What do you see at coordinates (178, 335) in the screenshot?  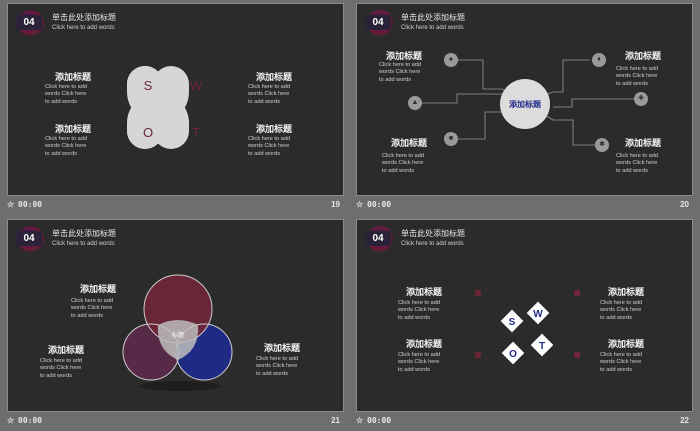 I see `venn-center-label: 标题` at bounding box center [178, 335].